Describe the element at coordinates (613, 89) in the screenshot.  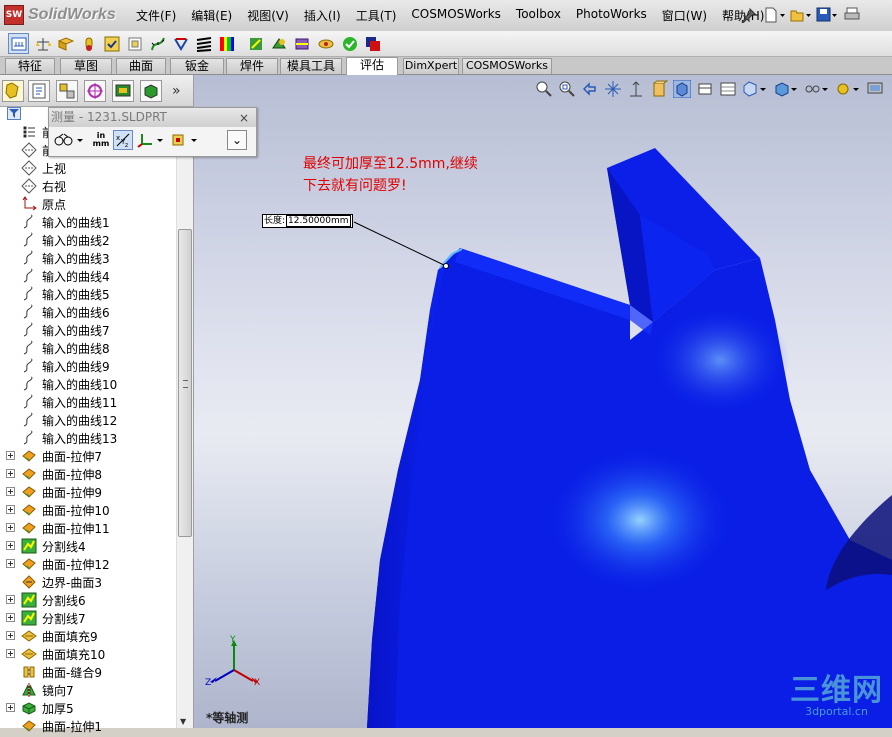
I see `section-view-icon` at that location.